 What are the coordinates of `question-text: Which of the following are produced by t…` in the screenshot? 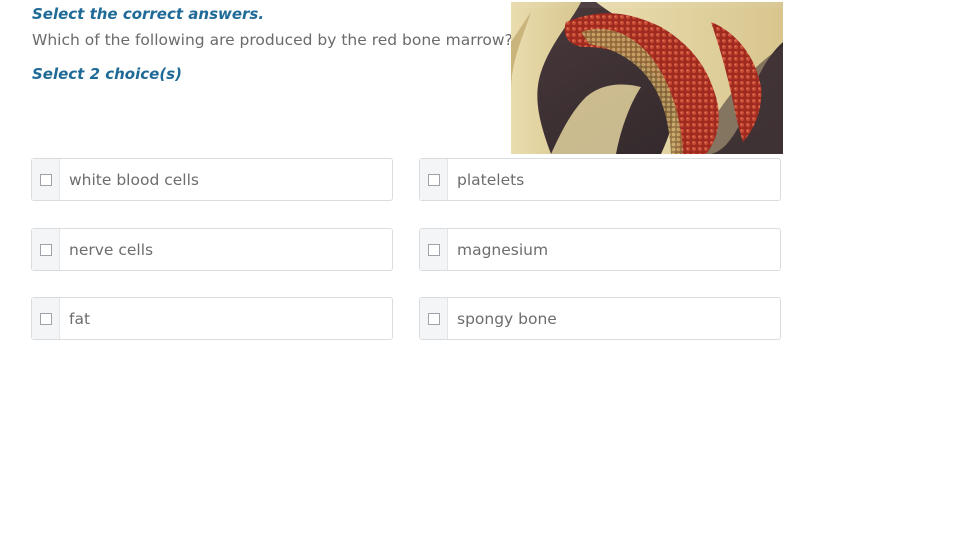 It's located at (272, 40).